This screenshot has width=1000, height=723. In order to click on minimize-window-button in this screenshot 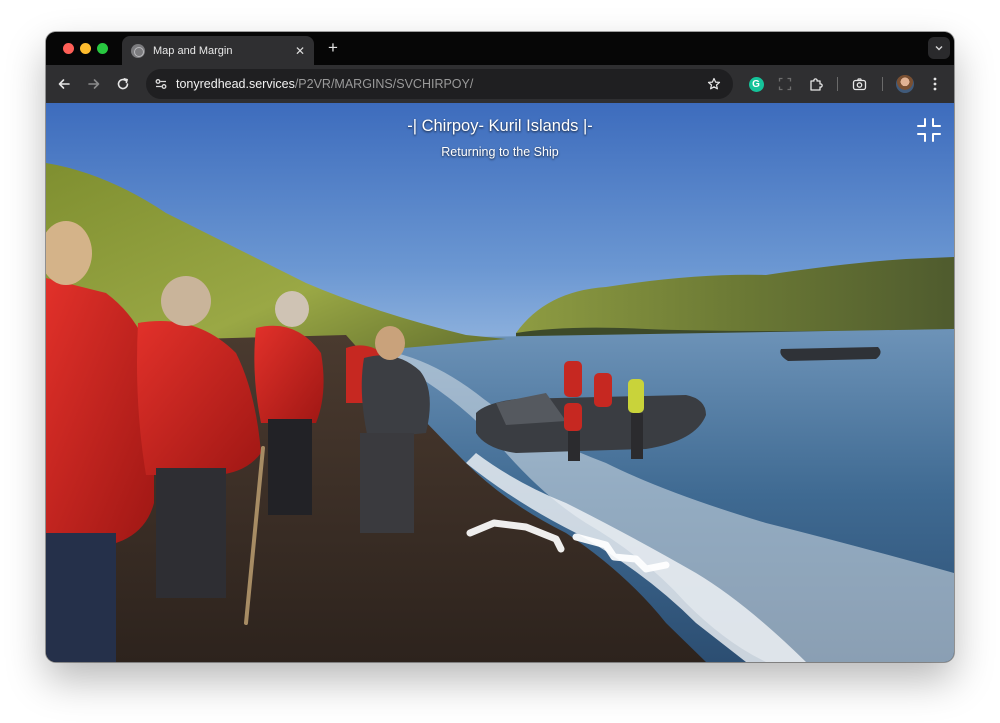, I will do `click(85, 48)`.